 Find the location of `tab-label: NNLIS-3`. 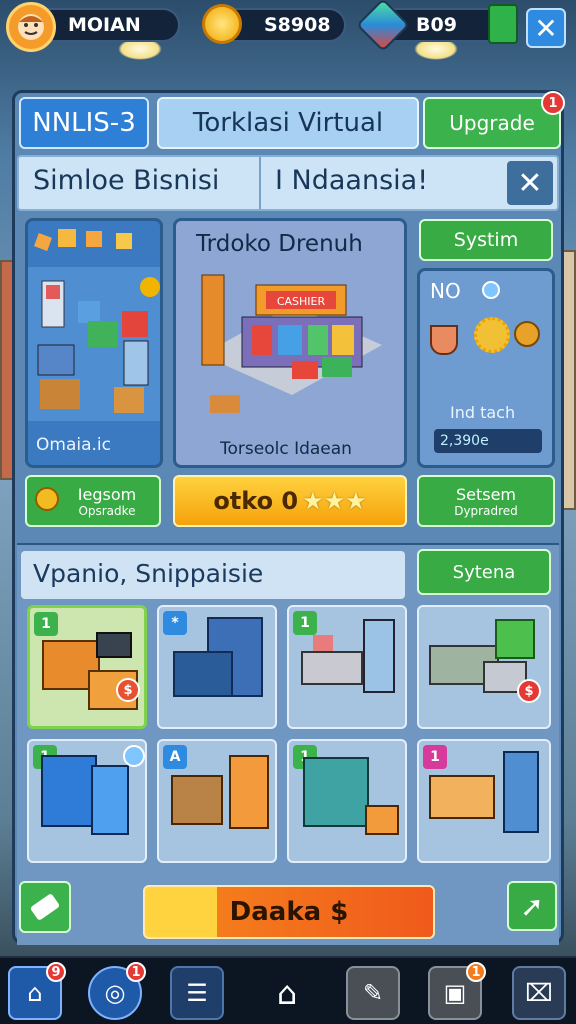

tab-label: NNLIS-3 is located at coordinates (84, 123).